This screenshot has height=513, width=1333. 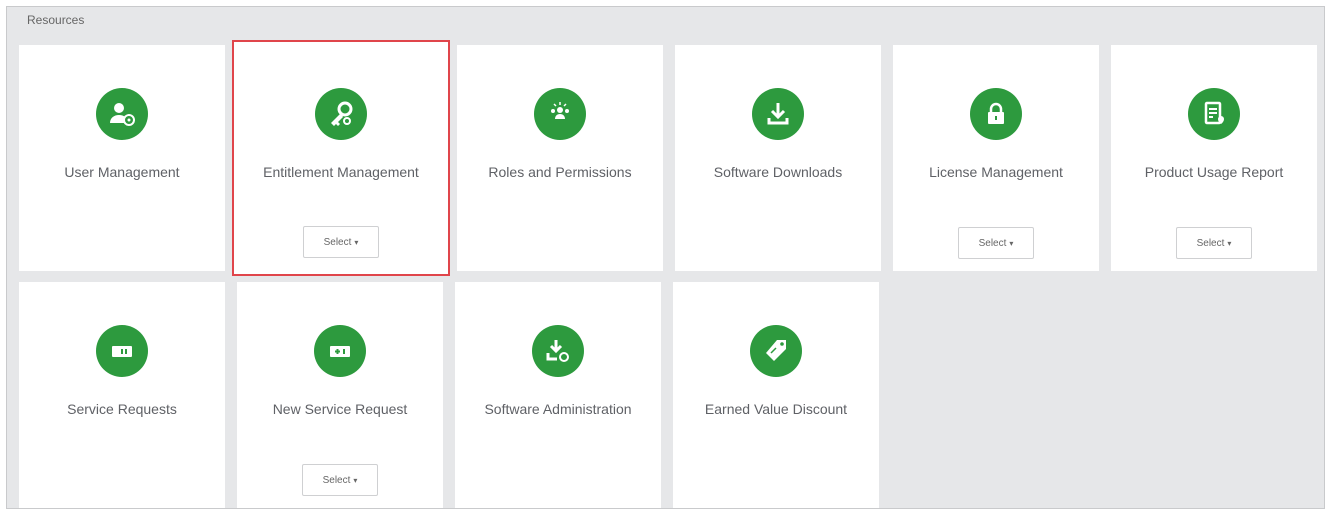 I want to click on user-settings-icon, so click(x=122, y=114).